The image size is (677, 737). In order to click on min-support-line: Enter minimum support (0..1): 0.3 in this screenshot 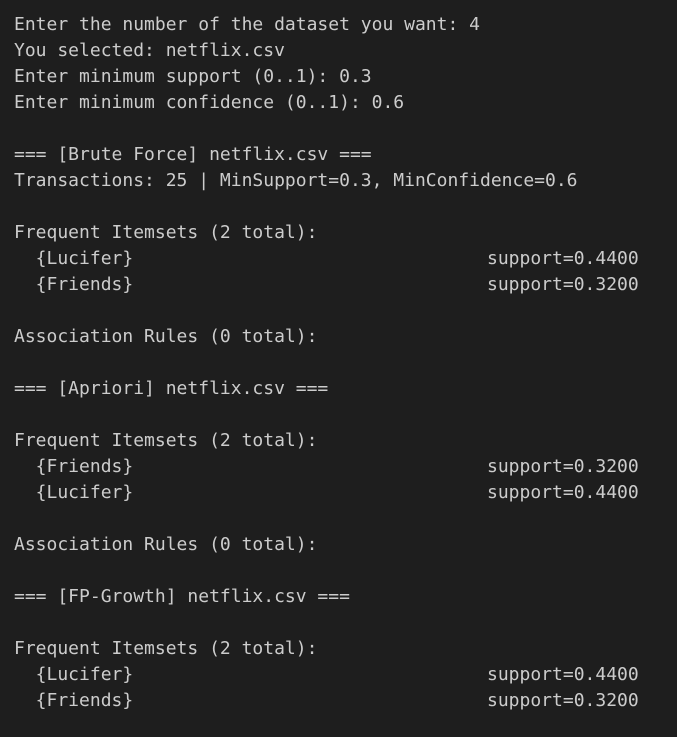, I will do `click(338, 77)`.